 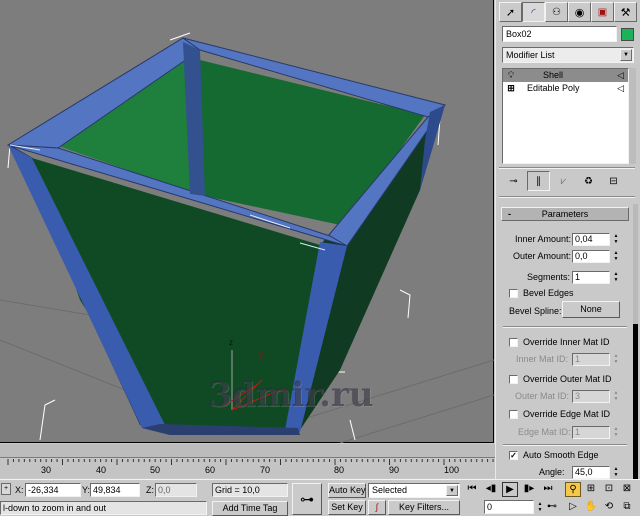 I want to click on set-key-toggle: ⊶, so click(x=307, y=499).